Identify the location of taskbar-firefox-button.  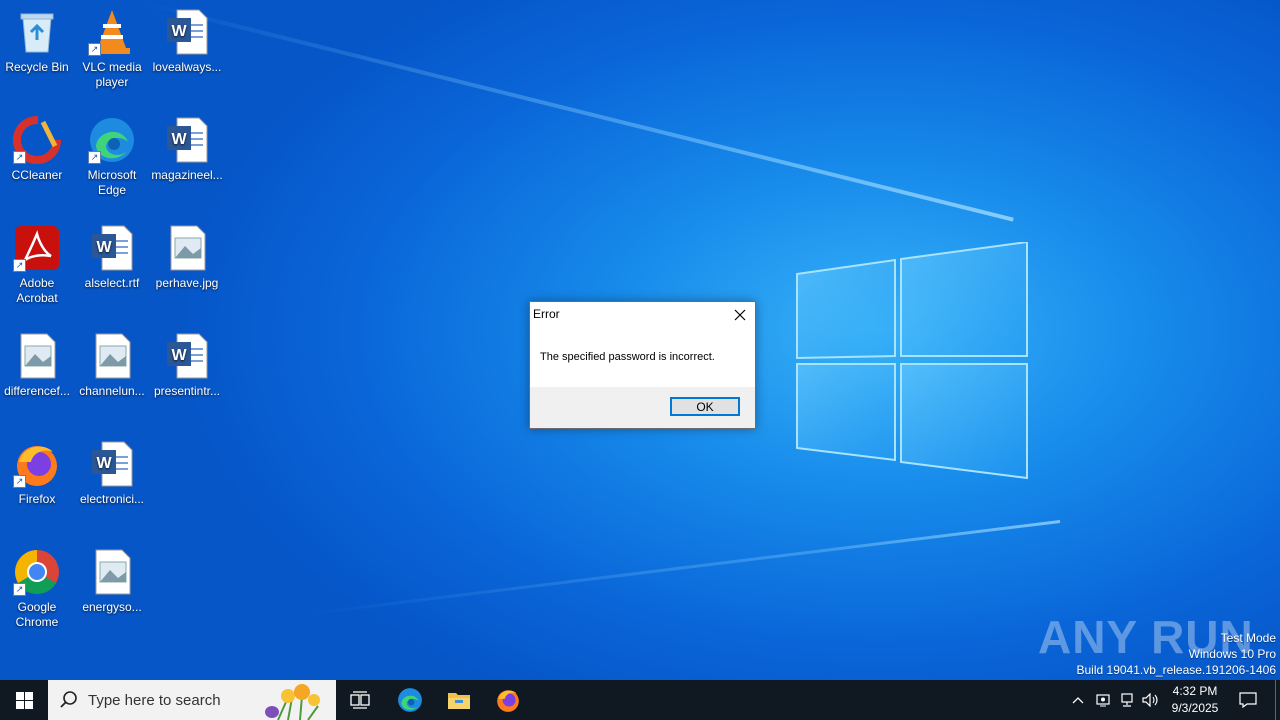
(508, 700).